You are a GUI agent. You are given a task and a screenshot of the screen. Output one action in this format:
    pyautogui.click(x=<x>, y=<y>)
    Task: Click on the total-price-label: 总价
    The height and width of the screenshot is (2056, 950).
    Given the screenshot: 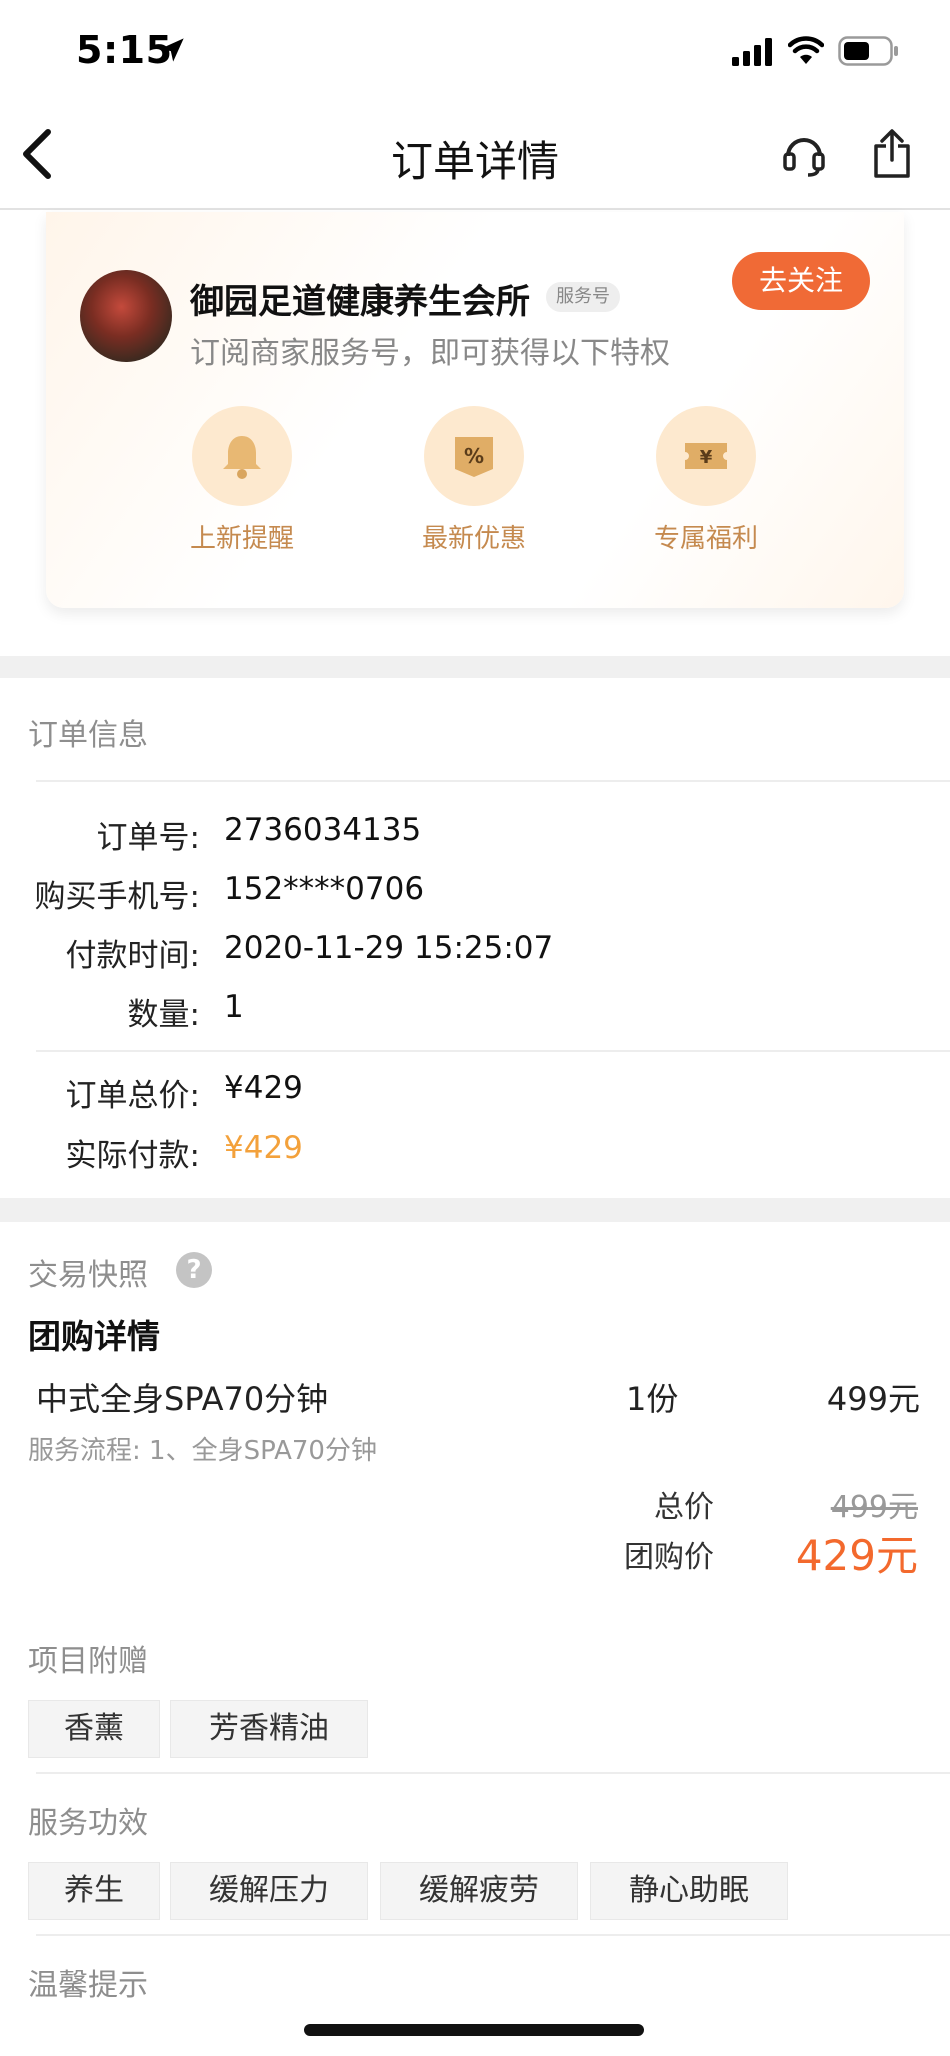 What is the action you would take?
    pyautogui.click(x=684, y=1507)
    